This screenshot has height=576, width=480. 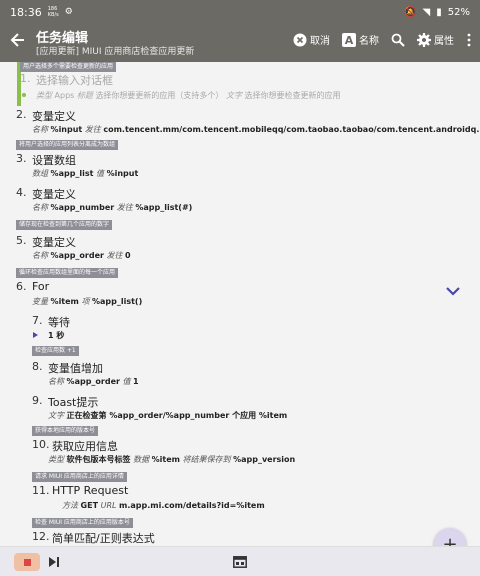 What do you see at coordinates (68, 67) in the screenshot?
I see `task-comment: 用户选择多个需要检查更新的应用` at bounding box center [68, 67].